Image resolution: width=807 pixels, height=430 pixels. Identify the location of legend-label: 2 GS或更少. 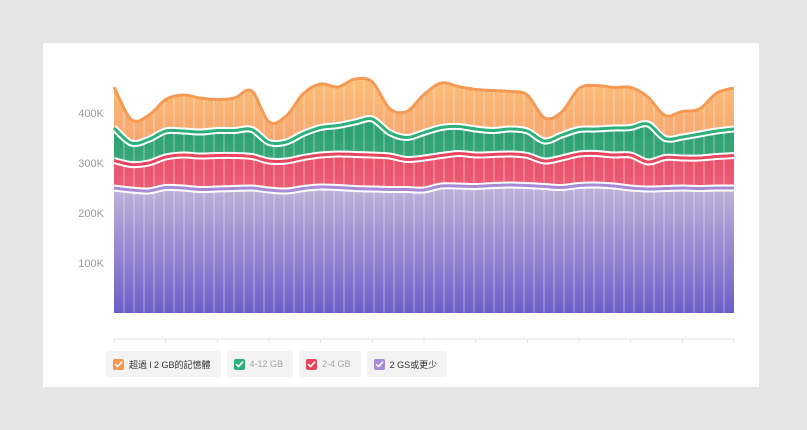
(413, 364).